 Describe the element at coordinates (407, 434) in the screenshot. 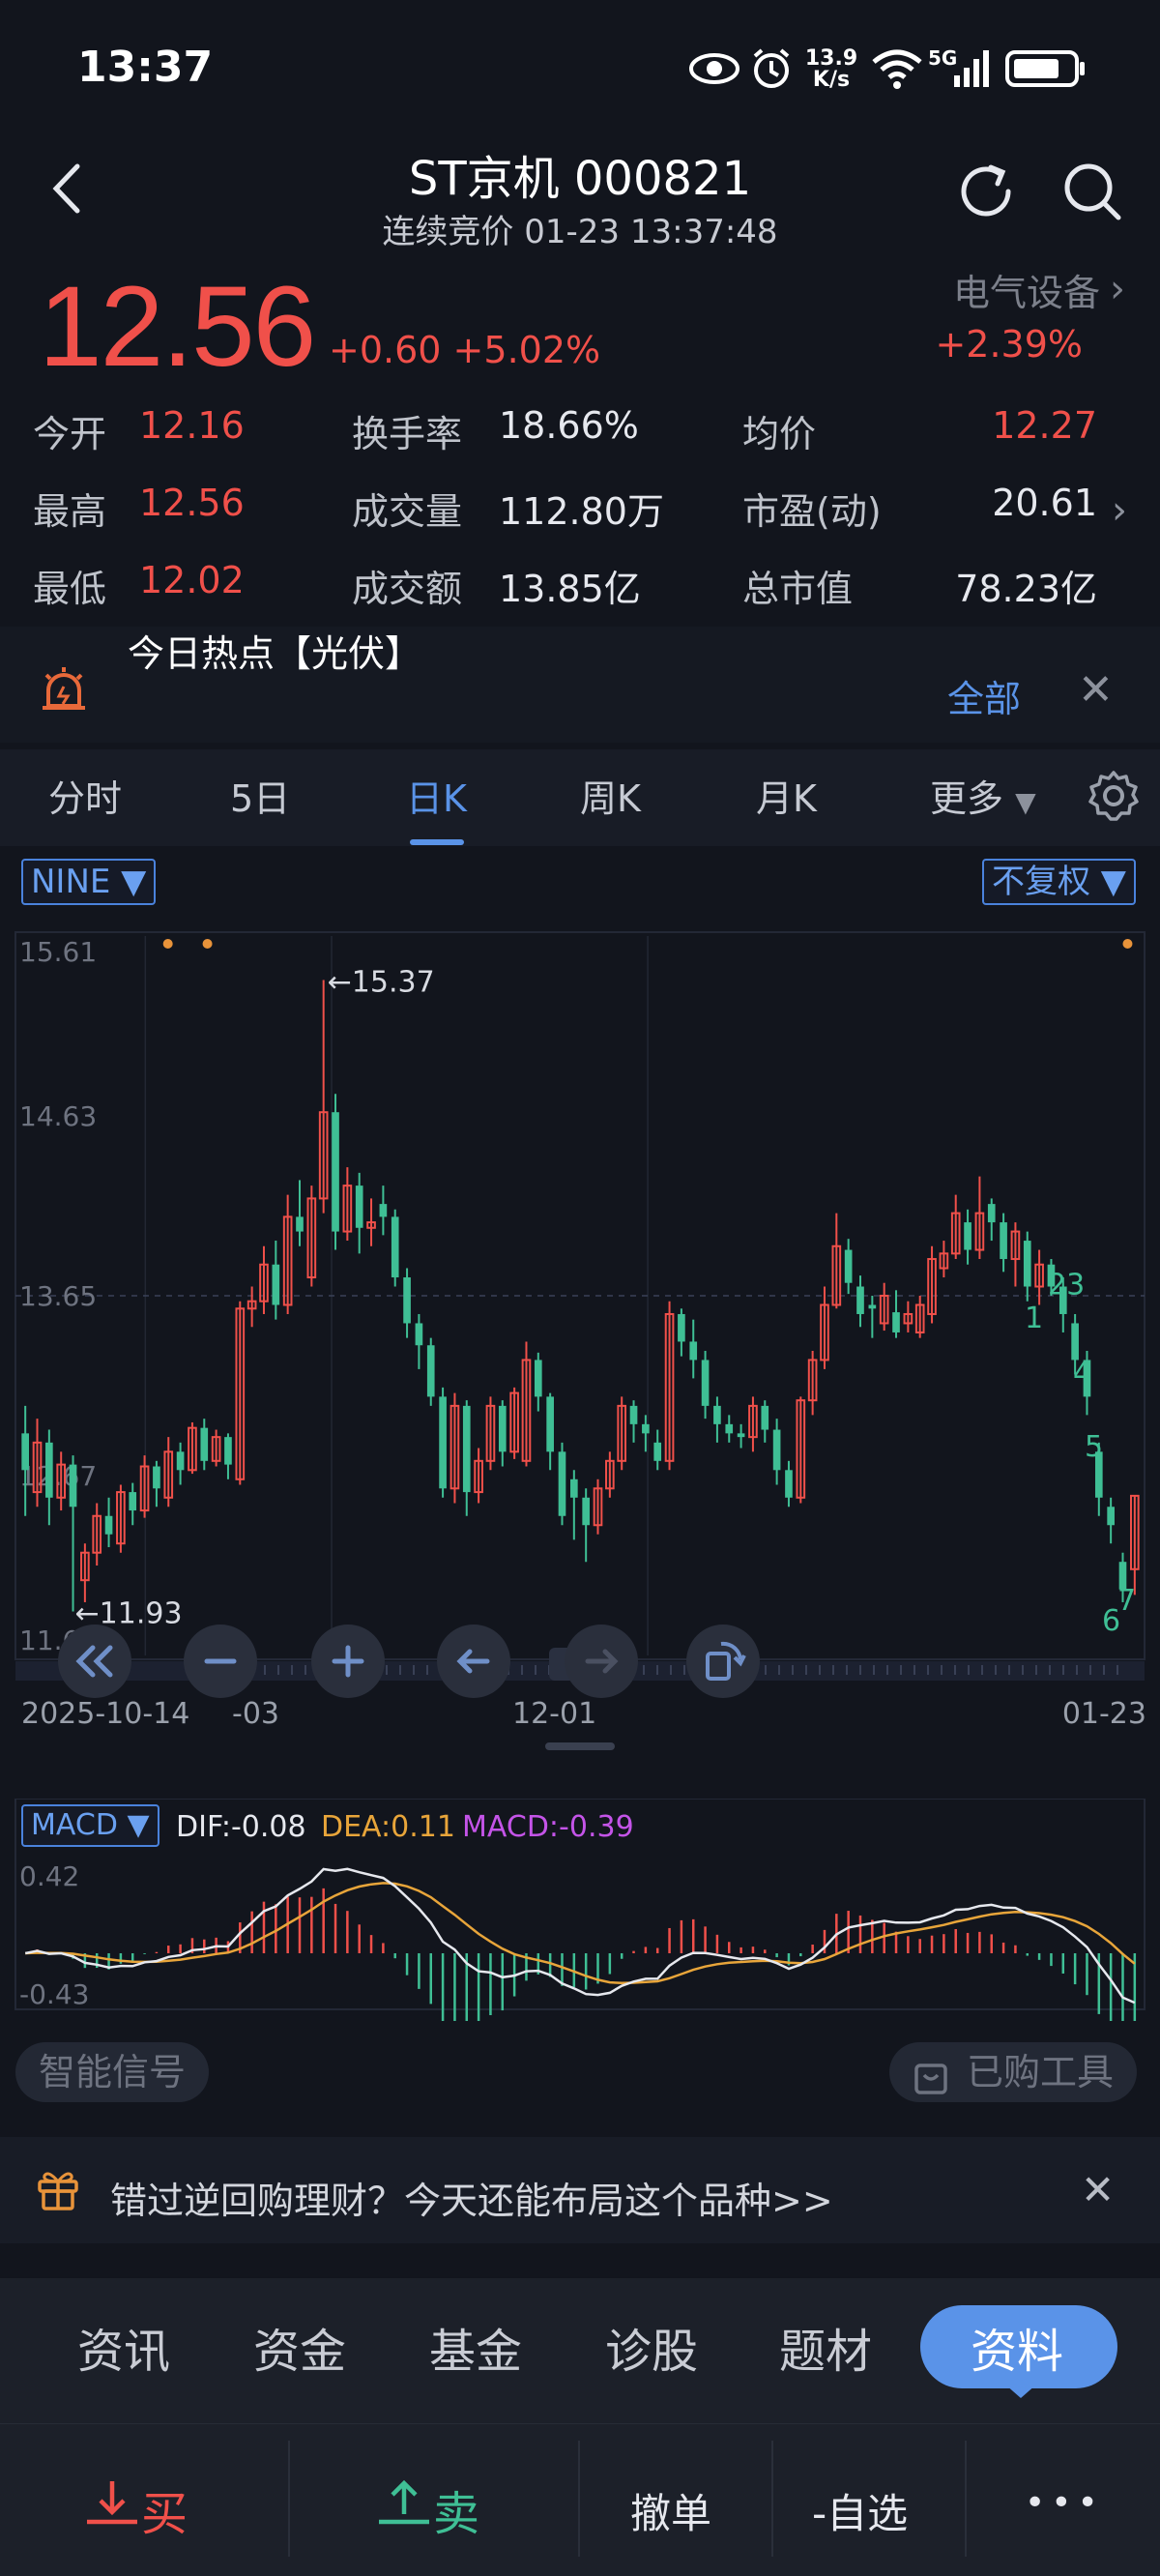

I see `stat-label: 换手率` at that location.